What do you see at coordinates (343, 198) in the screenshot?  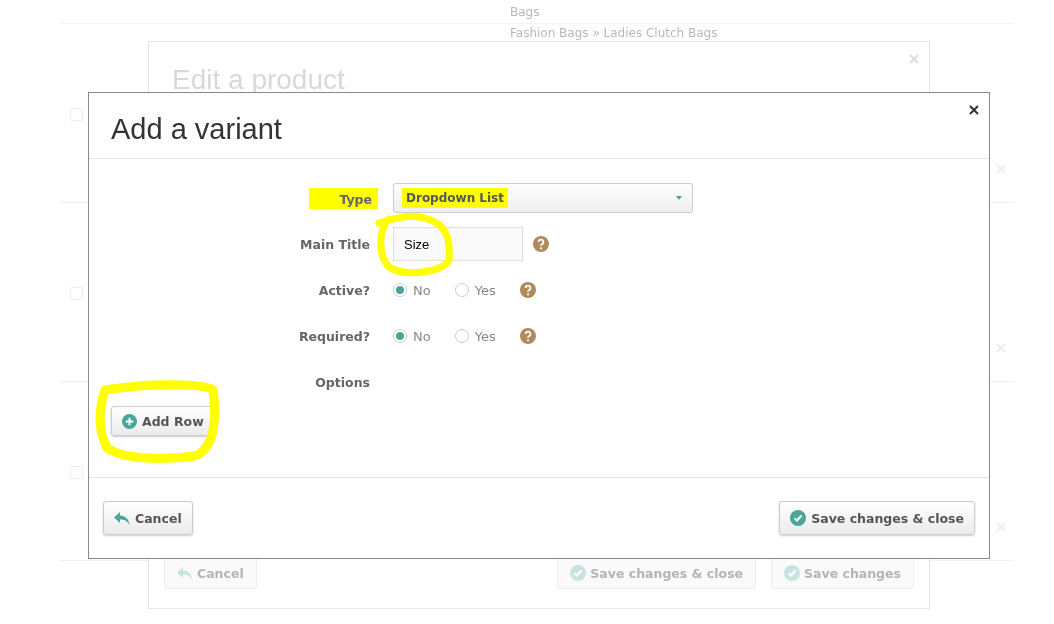 I see `field-label: Type` at bounding box center [343, 198].